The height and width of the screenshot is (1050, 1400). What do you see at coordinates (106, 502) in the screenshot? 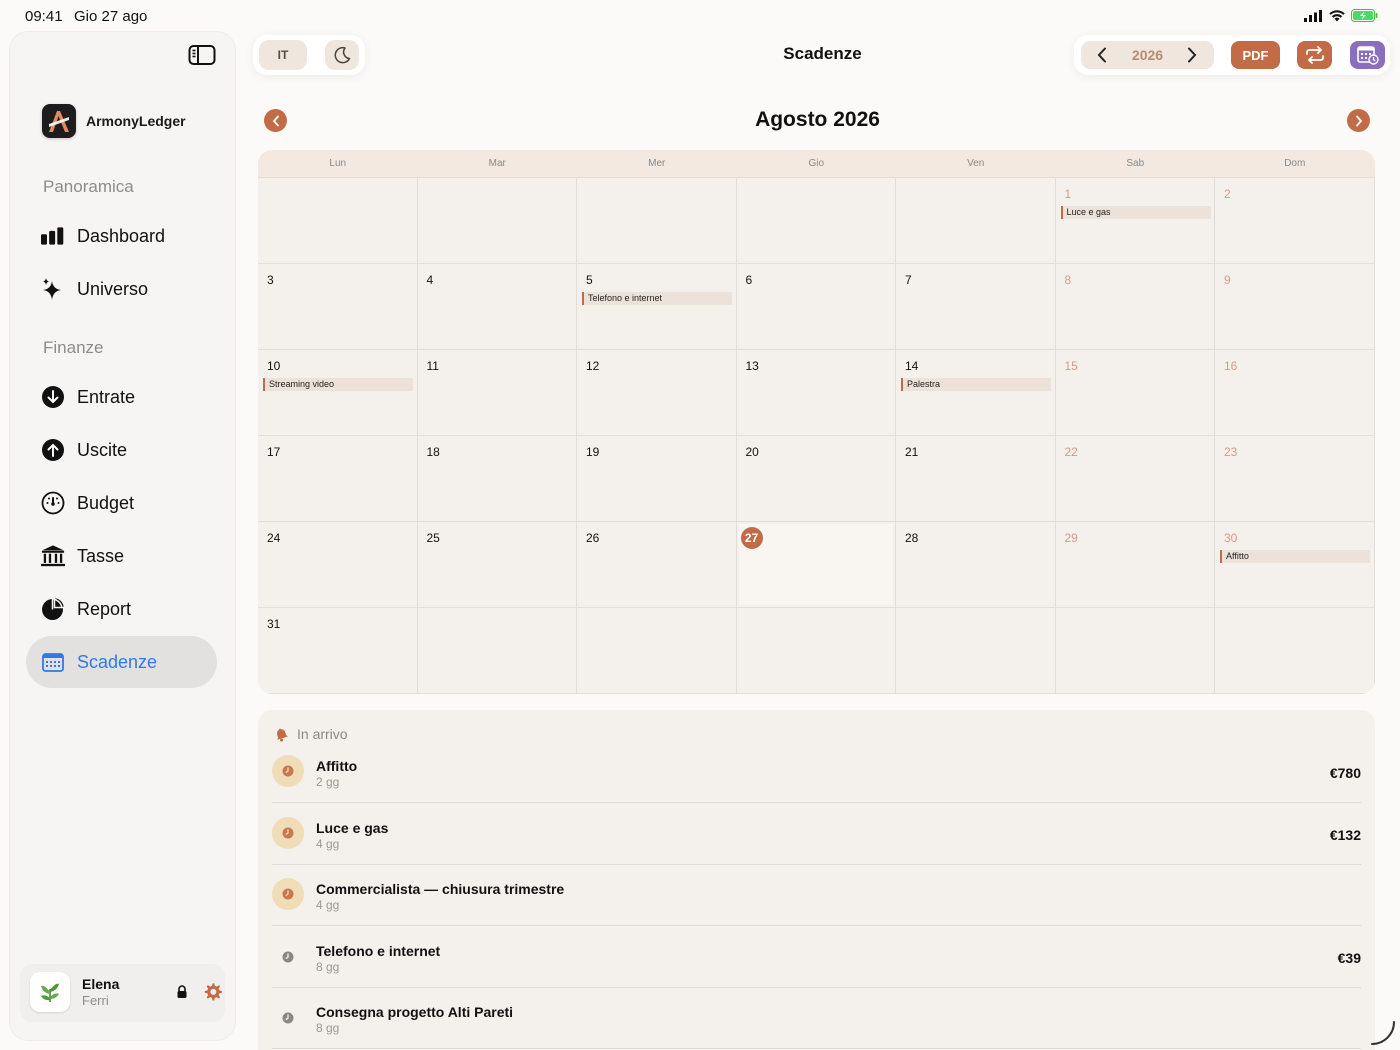
I see `sidebar-item-label: Budget` at bounding box center [106, 502].